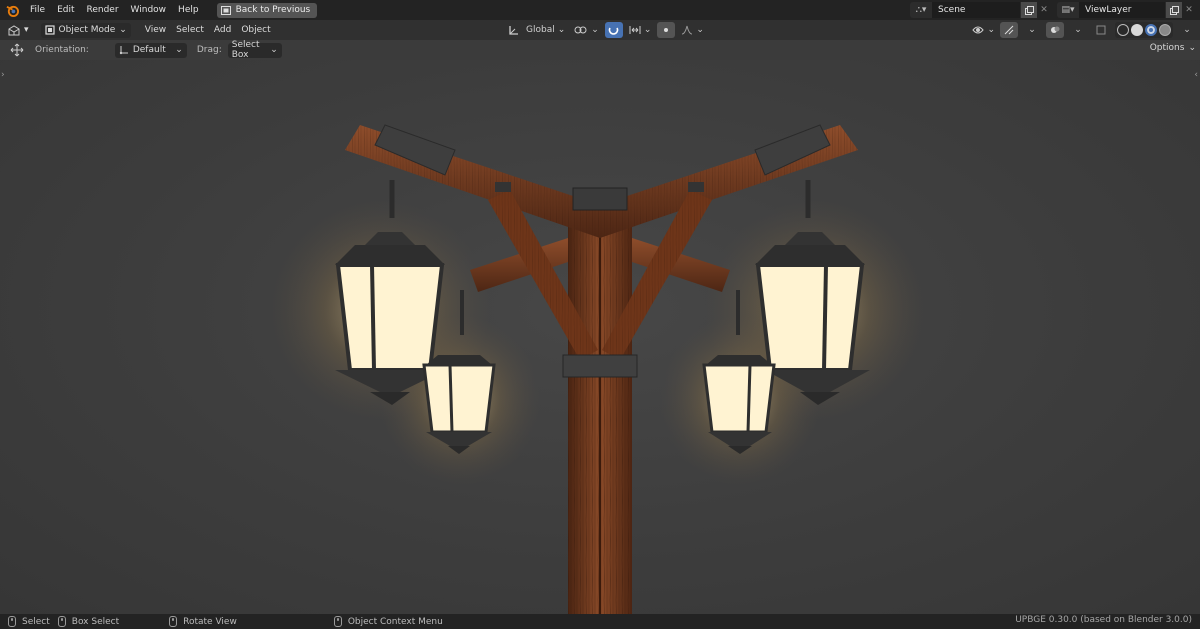  Describe the element at coordinates (1068, 10) in the screenshot. I see `view-layer-icon: ▤▾` at that location.